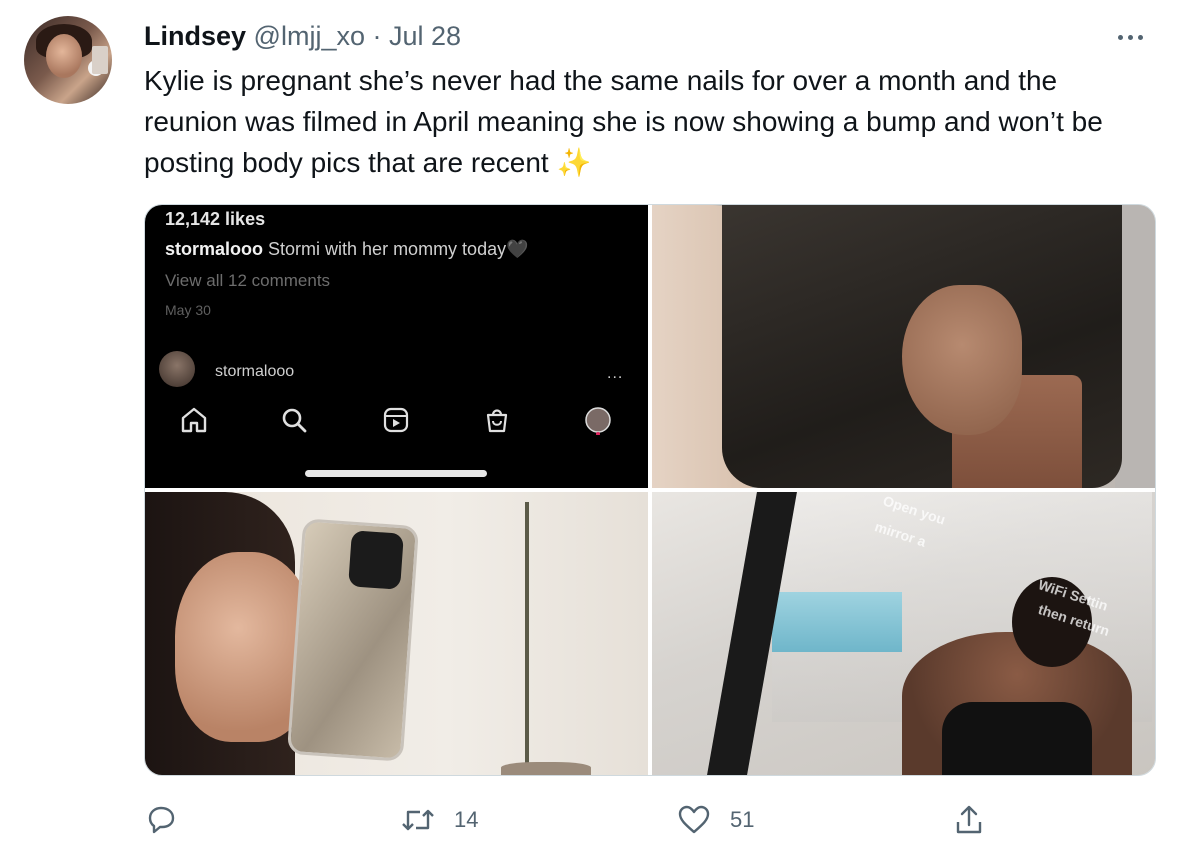 The image size is (1182, 854). I want to click on ig-nav-bar, so click(396, 418).